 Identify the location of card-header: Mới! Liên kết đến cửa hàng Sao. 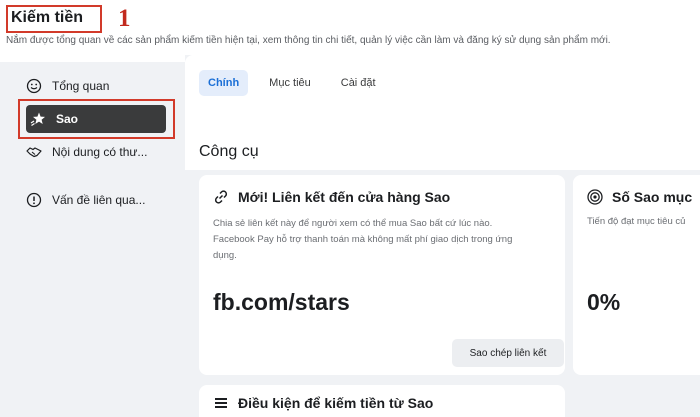
(331, 197).